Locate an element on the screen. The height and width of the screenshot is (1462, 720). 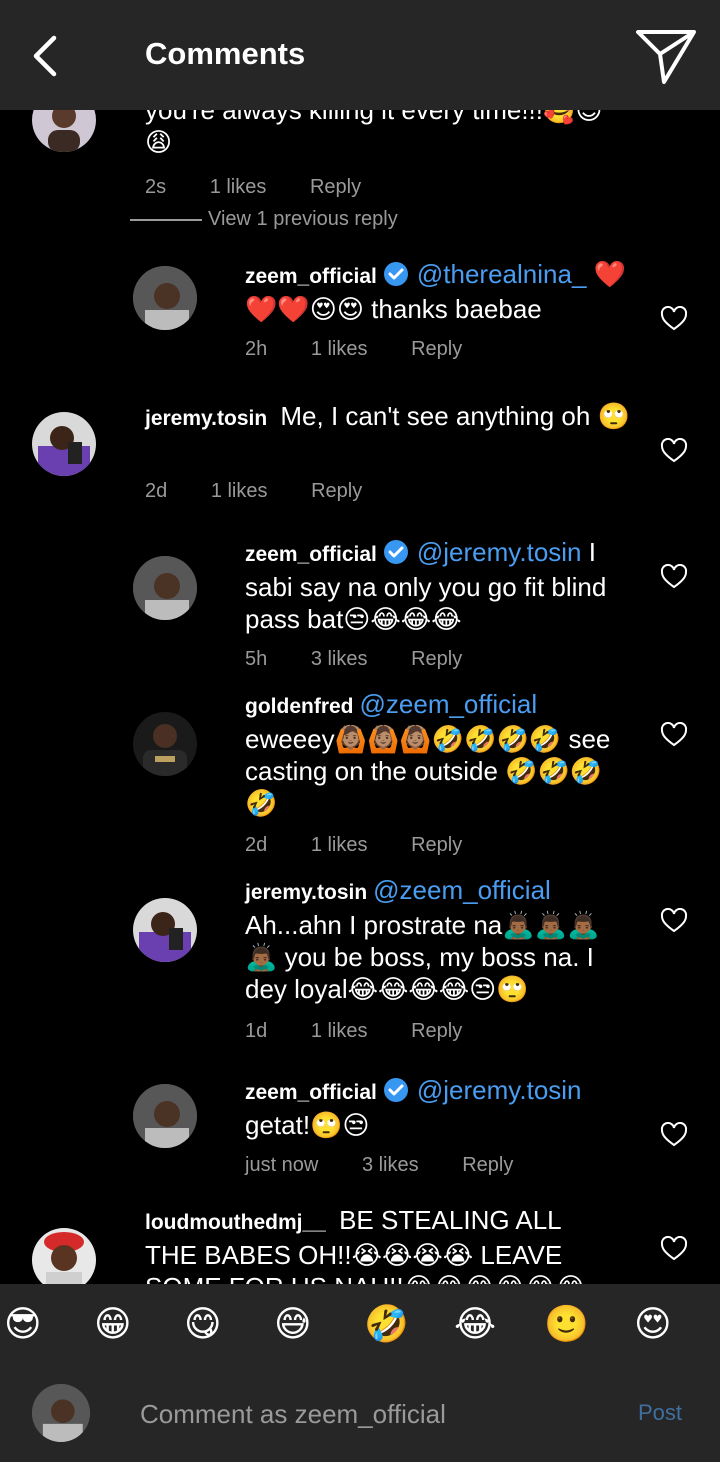
emoji-grin-button: 😁 is located at coordinates (113, 1324).